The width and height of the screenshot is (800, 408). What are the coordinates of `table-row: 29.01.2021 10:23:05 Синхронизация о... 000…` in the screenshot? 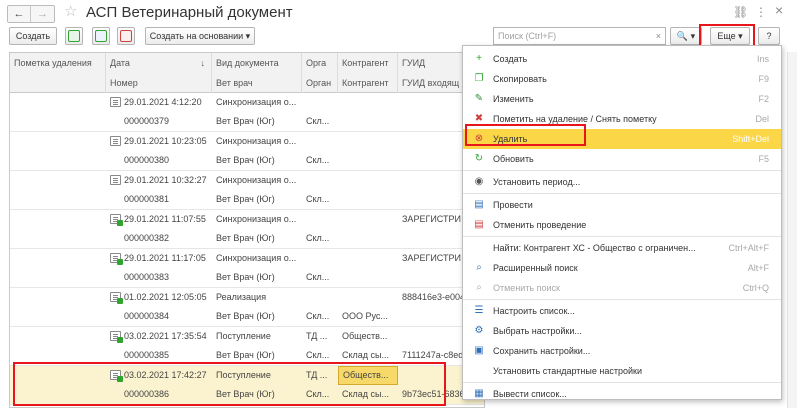 It's located at (247, 151).